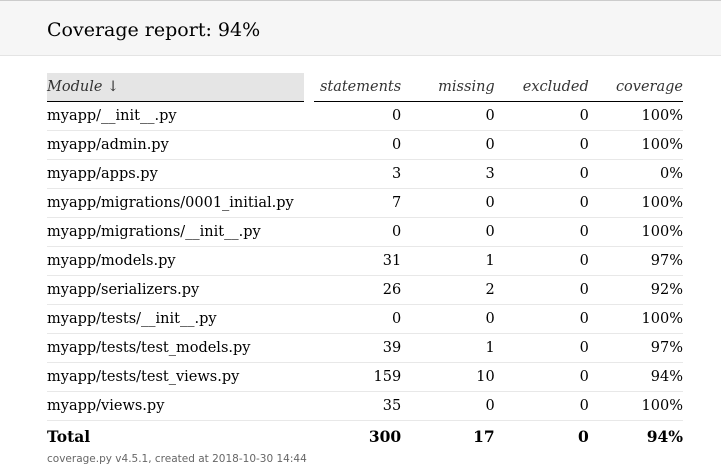 The height and width of the screenshot is (476, 721). What do you see at coordinates (664, 436) in the screenshot?
I see `total-coverage: 94%` at bounding box center [664, 436].